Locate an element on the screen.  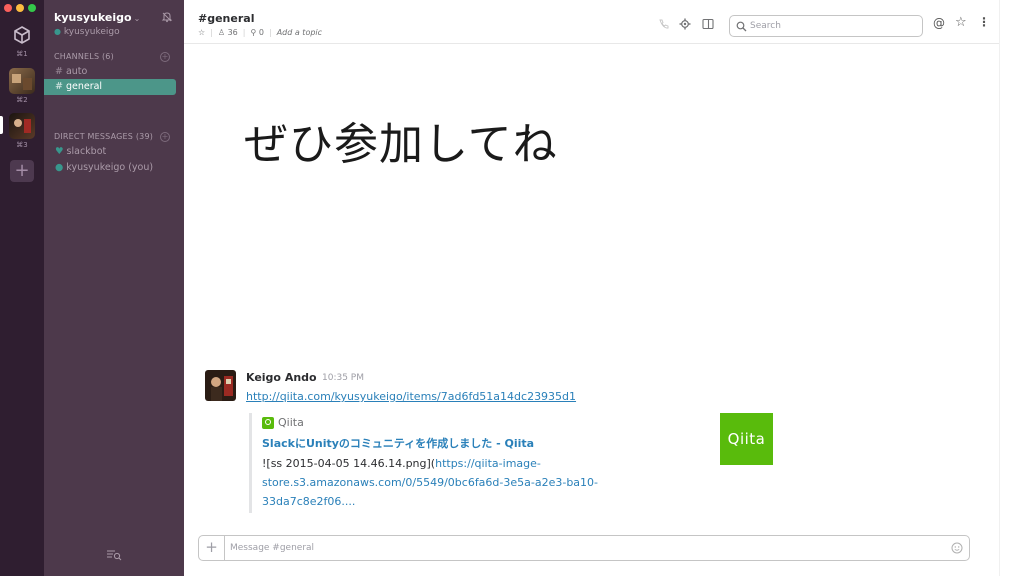
pin-icon: ⚲ is located at coordinates (253, 32).